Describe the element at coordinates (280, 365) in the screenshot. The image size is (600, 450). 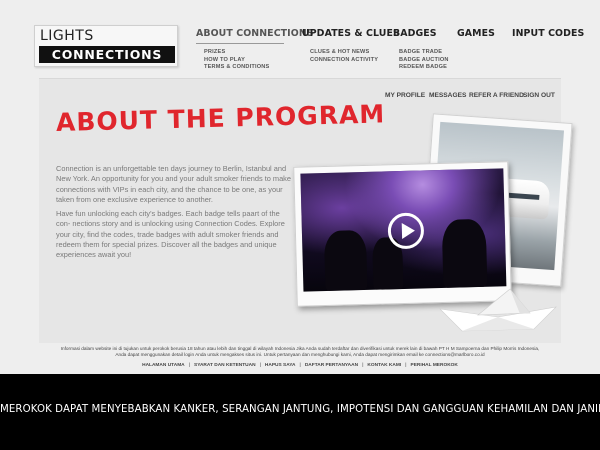
I see `footer-link-hapus-saya: HAPUS SAYA` at that location.